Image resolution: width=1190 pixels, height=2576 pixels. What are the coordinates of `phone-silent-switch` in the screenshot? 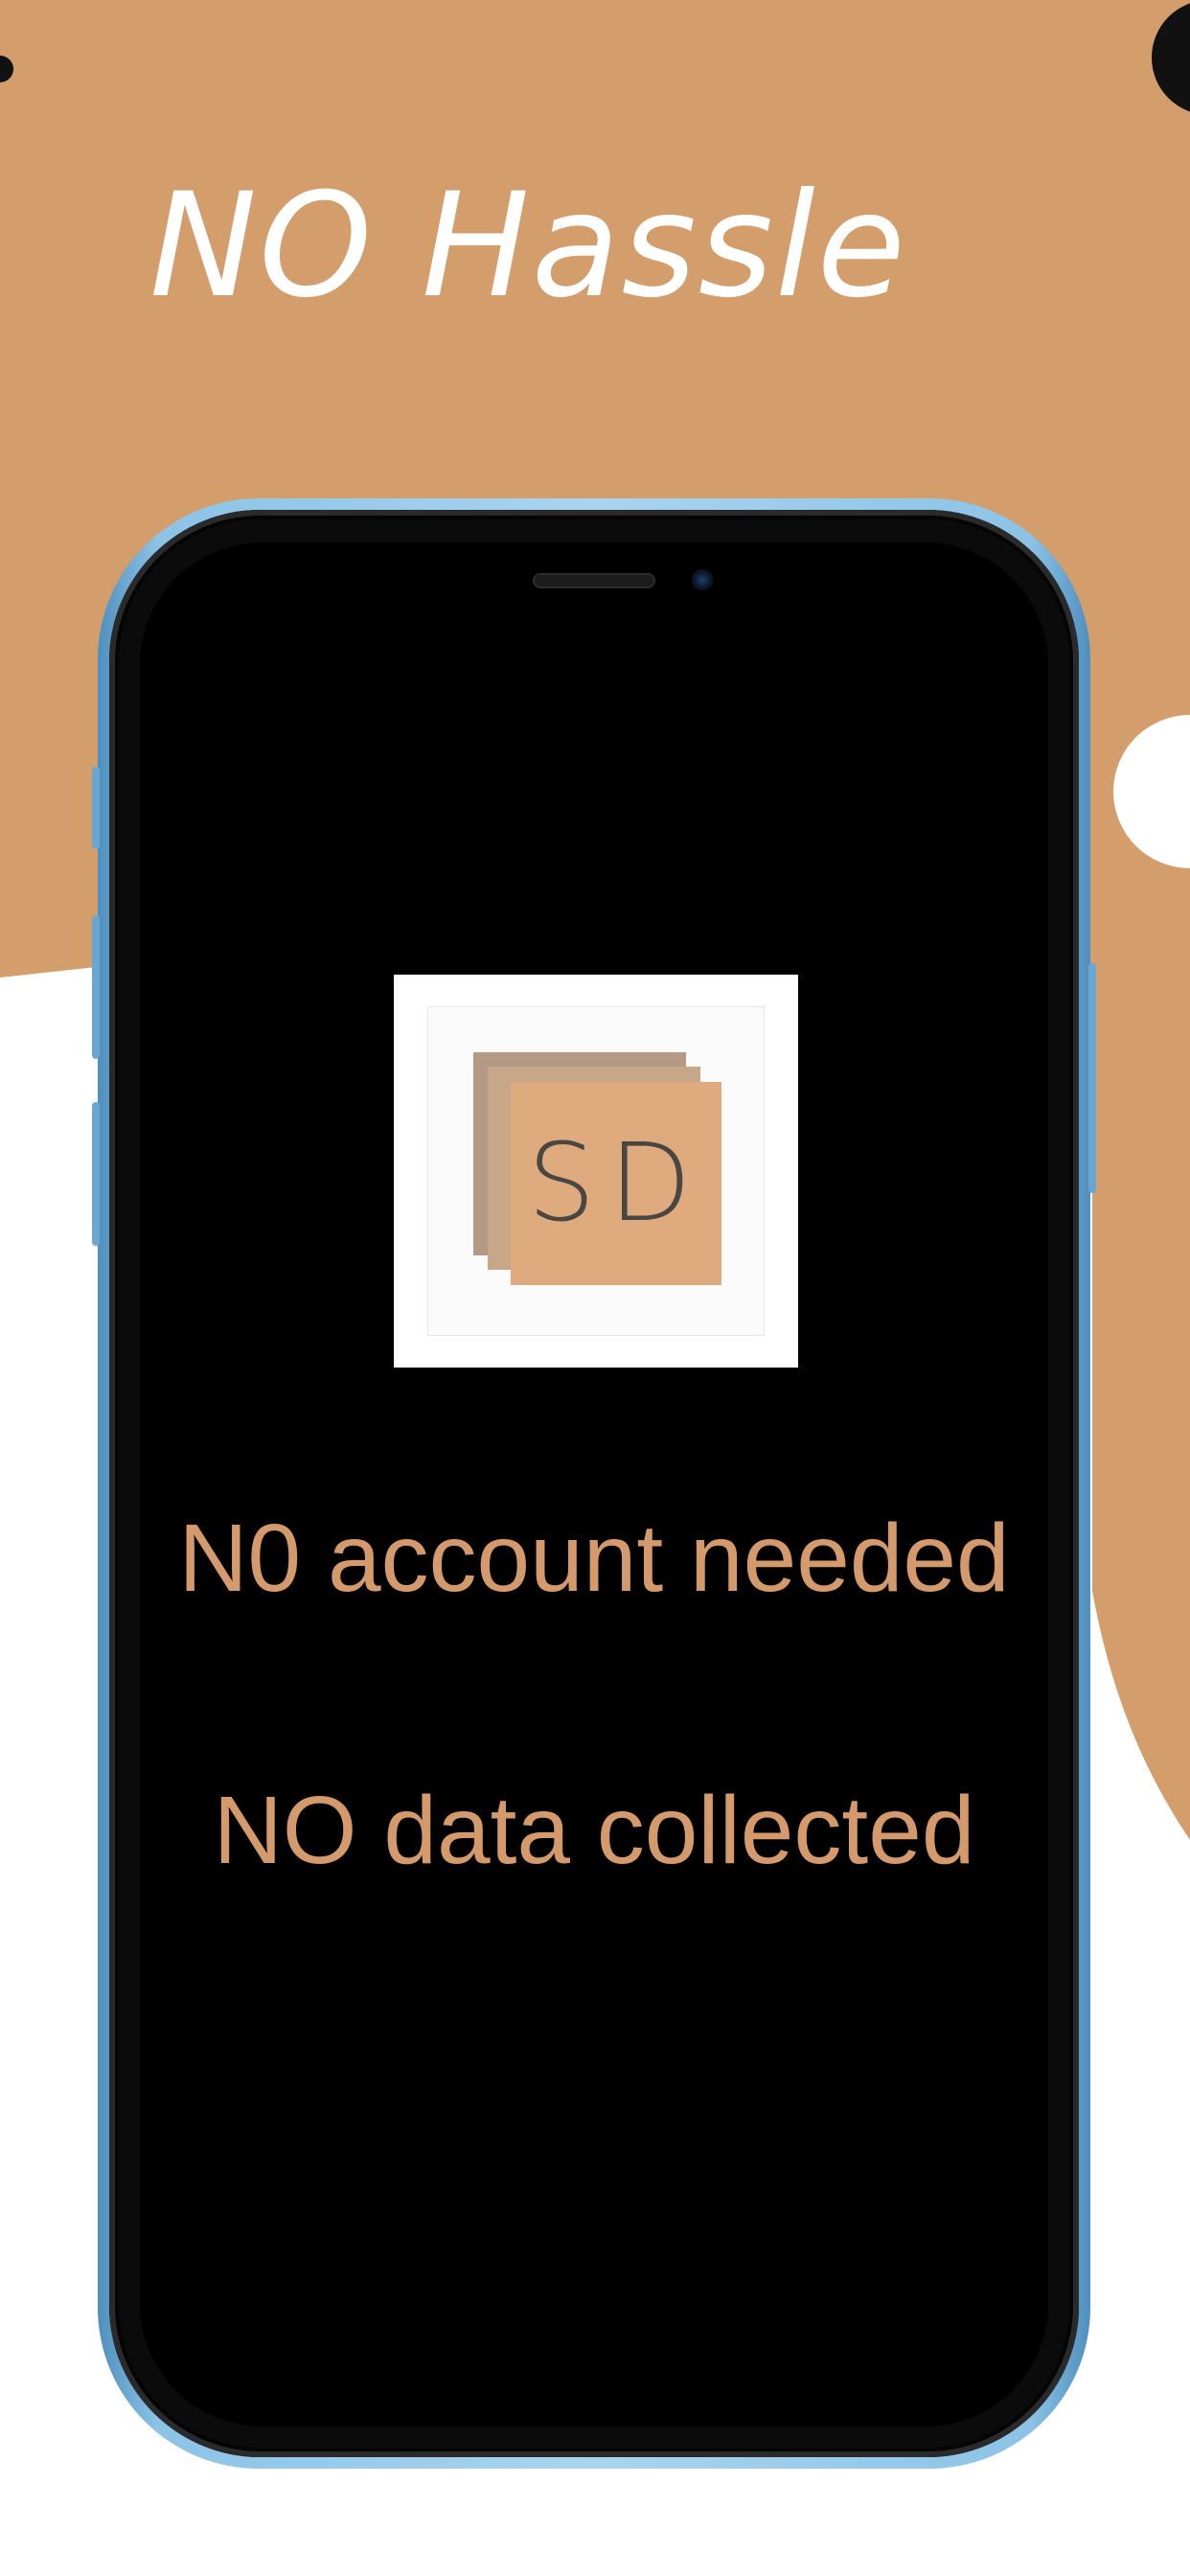 It's located at (96, 808).